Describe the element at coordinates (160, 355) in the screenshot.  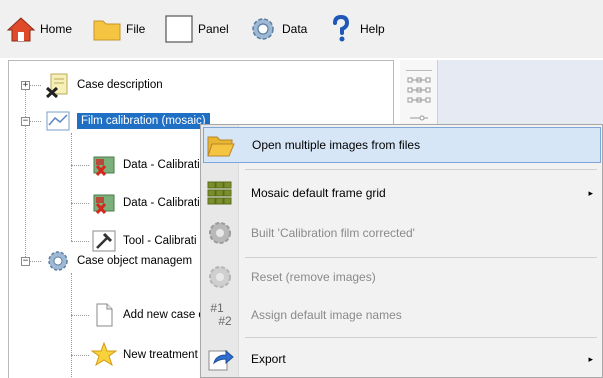
I see `tree-item-label: New treatment` at that location.